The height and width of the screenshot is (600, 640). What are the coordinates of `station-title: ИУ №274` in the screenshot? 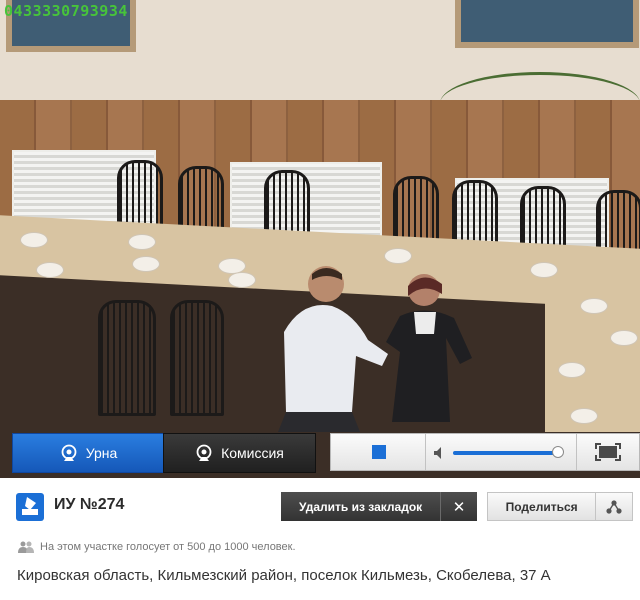 It's located at (89, 504).